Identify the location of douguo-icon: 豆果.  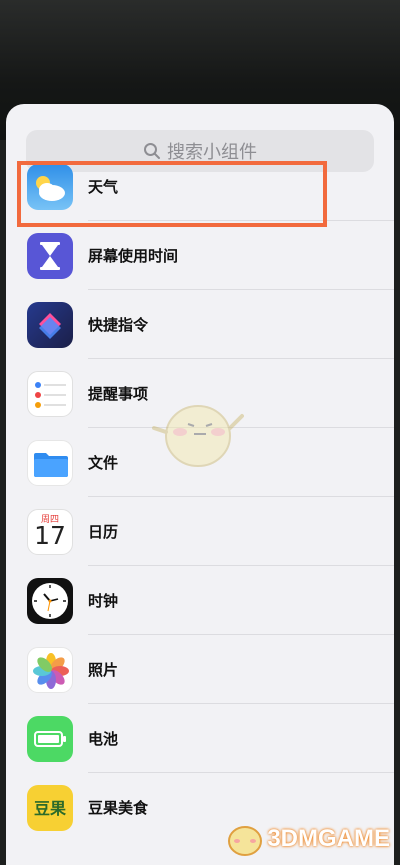
(50, 807).